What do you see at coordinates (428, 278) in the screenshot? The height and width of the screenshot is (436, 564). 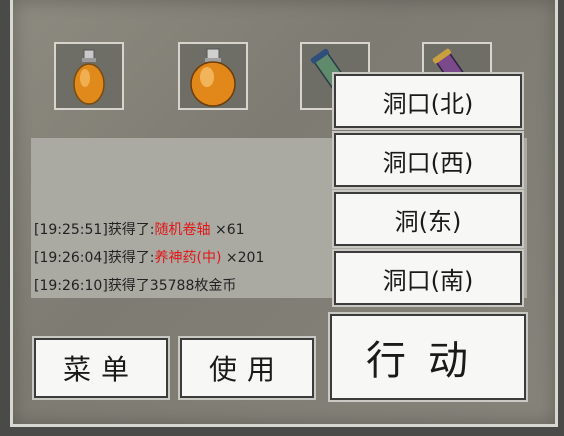 I see `location-south-button: 洞口(南)` at bounding box center [428, 278].